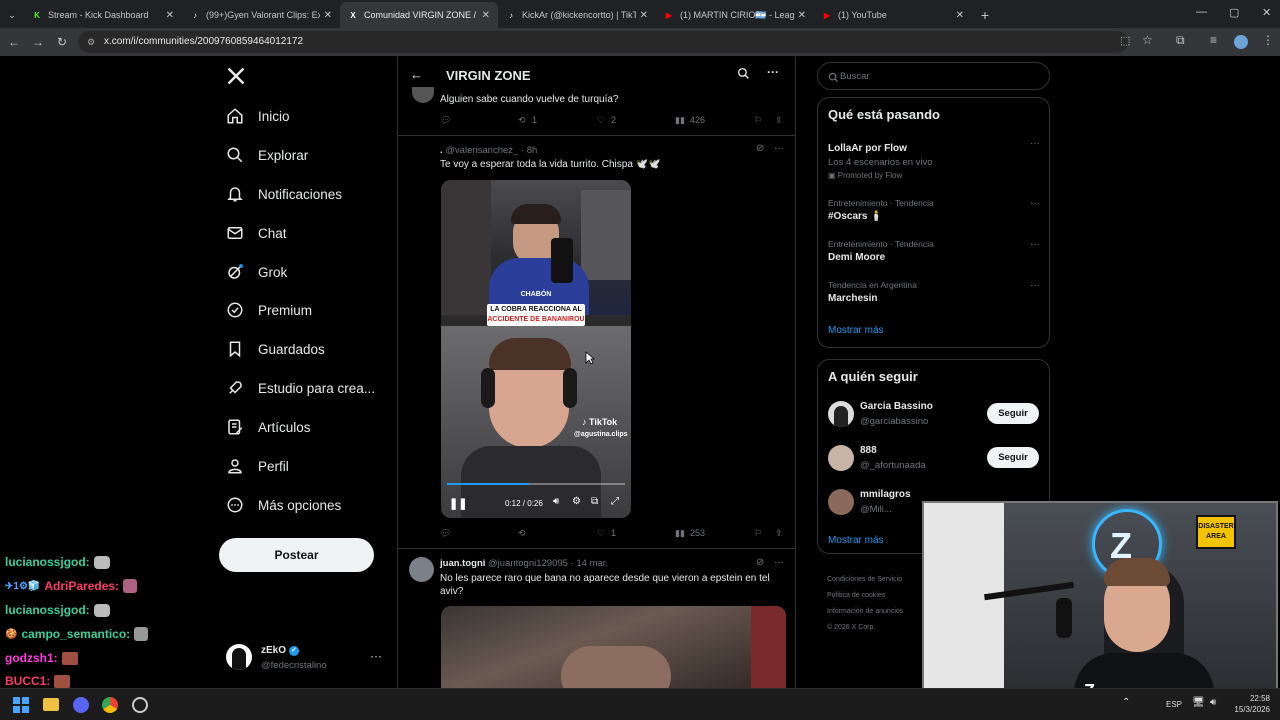  Describe the element at coordinates (893, 15) in the screenshot. I see `browser-tab: ▶ (1) YouTube ✕` at that location.